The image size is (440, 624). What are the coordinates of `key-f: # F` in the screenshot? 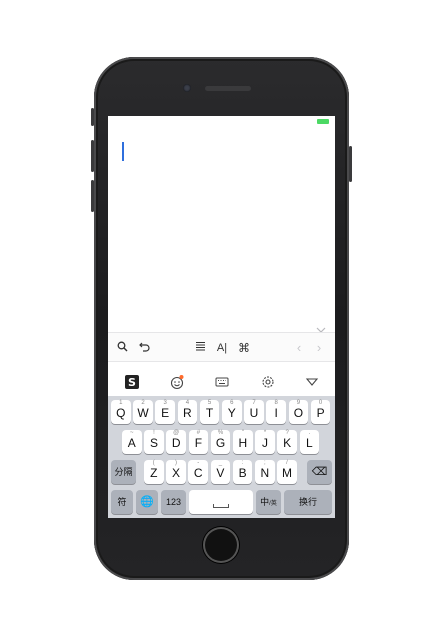 It's located at (198, 442).